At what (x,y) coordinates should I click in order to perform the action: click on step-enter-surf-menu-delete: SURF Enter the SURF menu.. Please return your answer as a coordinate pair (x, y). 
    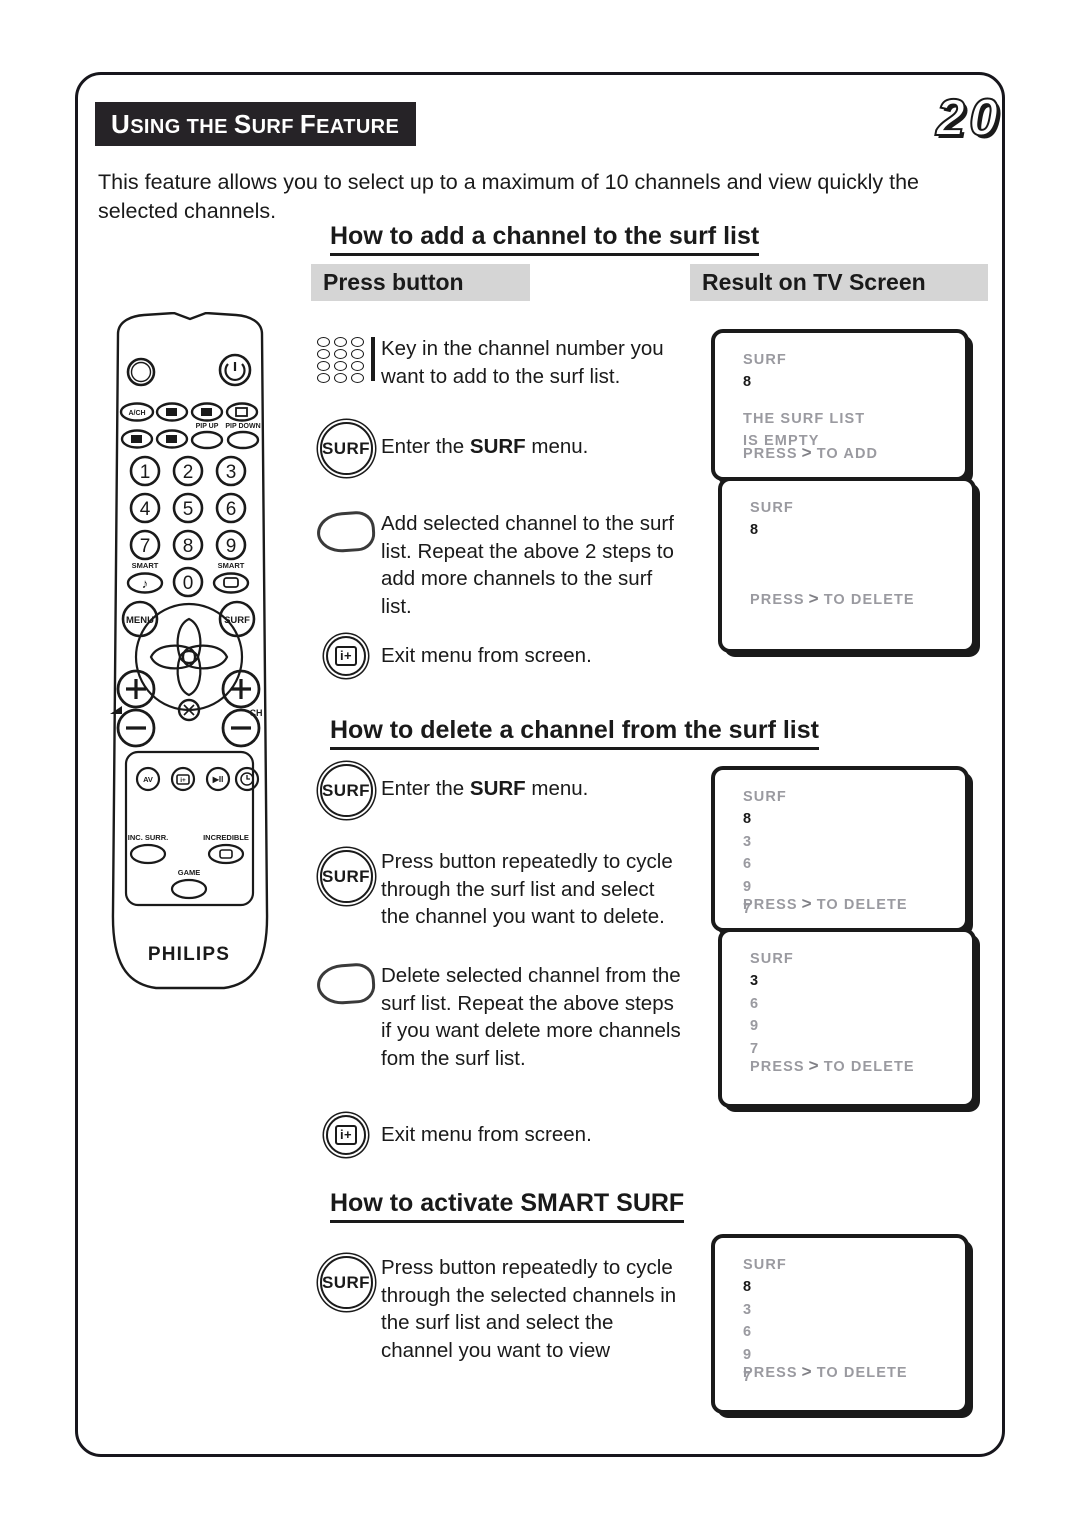
    Looking at the image, I should click on (496, 789).